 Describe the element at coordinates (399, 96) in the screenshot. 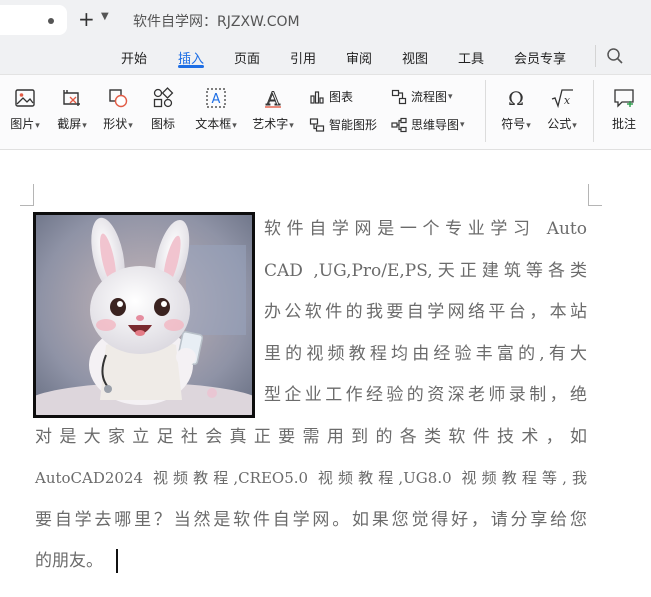

I see `flowchart-icon` at that location.